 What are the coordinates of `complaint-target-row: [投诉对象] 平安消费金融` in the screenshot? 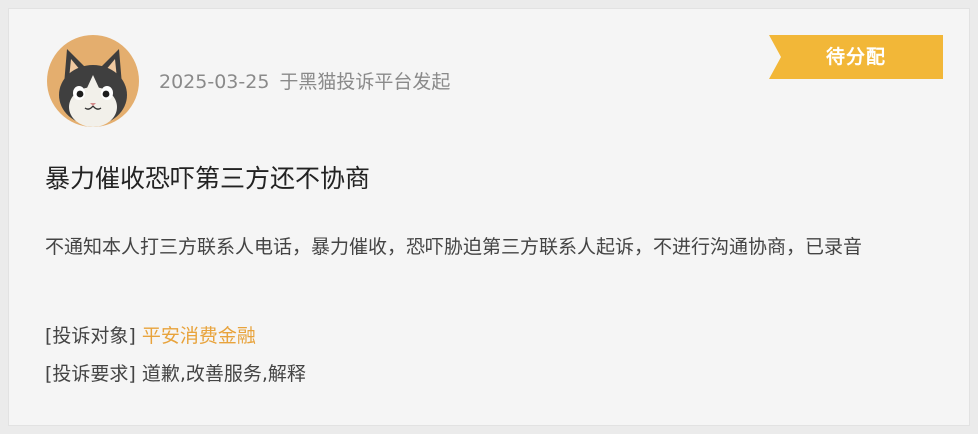 It's located at (150, 334).